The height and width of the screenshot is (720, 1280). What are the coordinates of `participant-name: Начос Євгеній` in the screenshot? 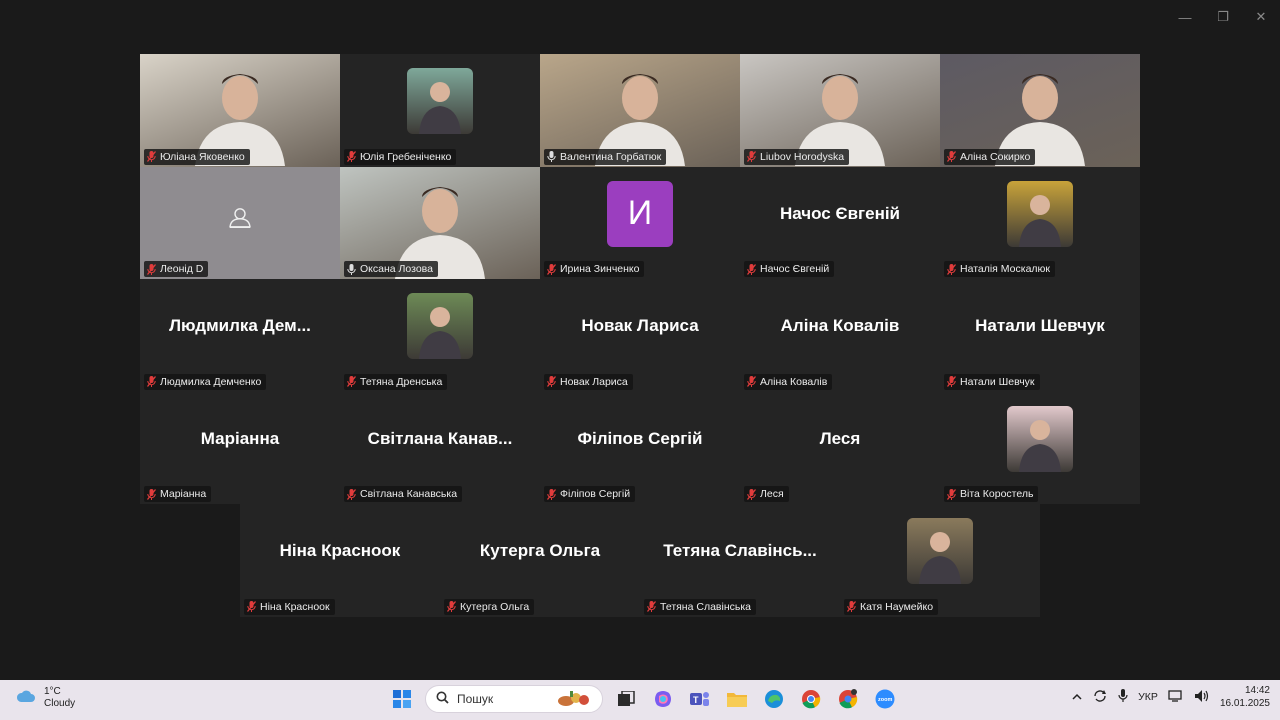 It's located at (795, 269).